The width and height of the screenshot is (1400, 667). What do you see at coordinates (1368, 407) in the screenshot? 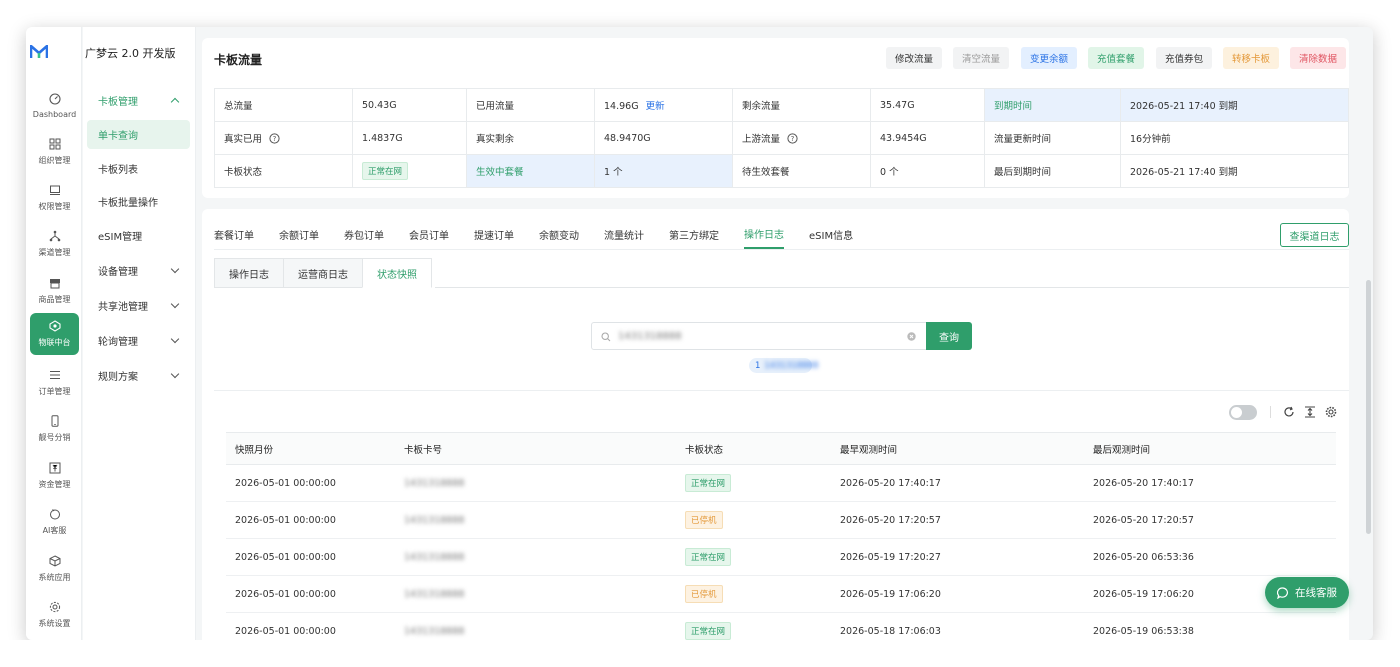
I see `scrollbar` at bounding box center [1368, 407].